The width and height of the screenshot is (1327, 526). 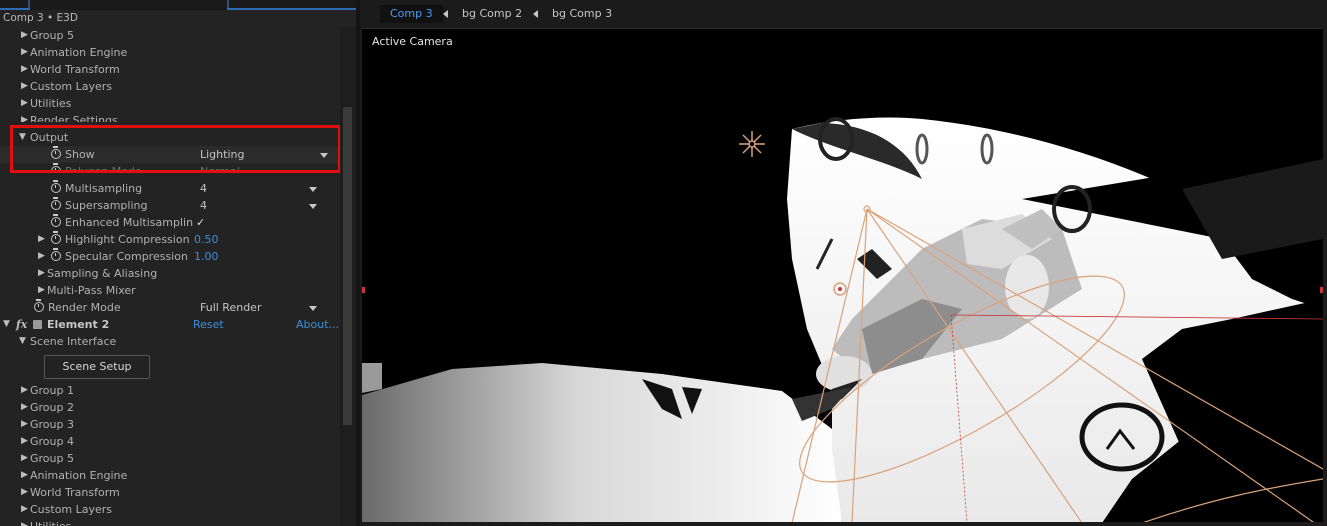 What do you see at coordinates (208, 324) in the screenshot?
I see `reset-link: Reset` at bounding box center [208, 324].